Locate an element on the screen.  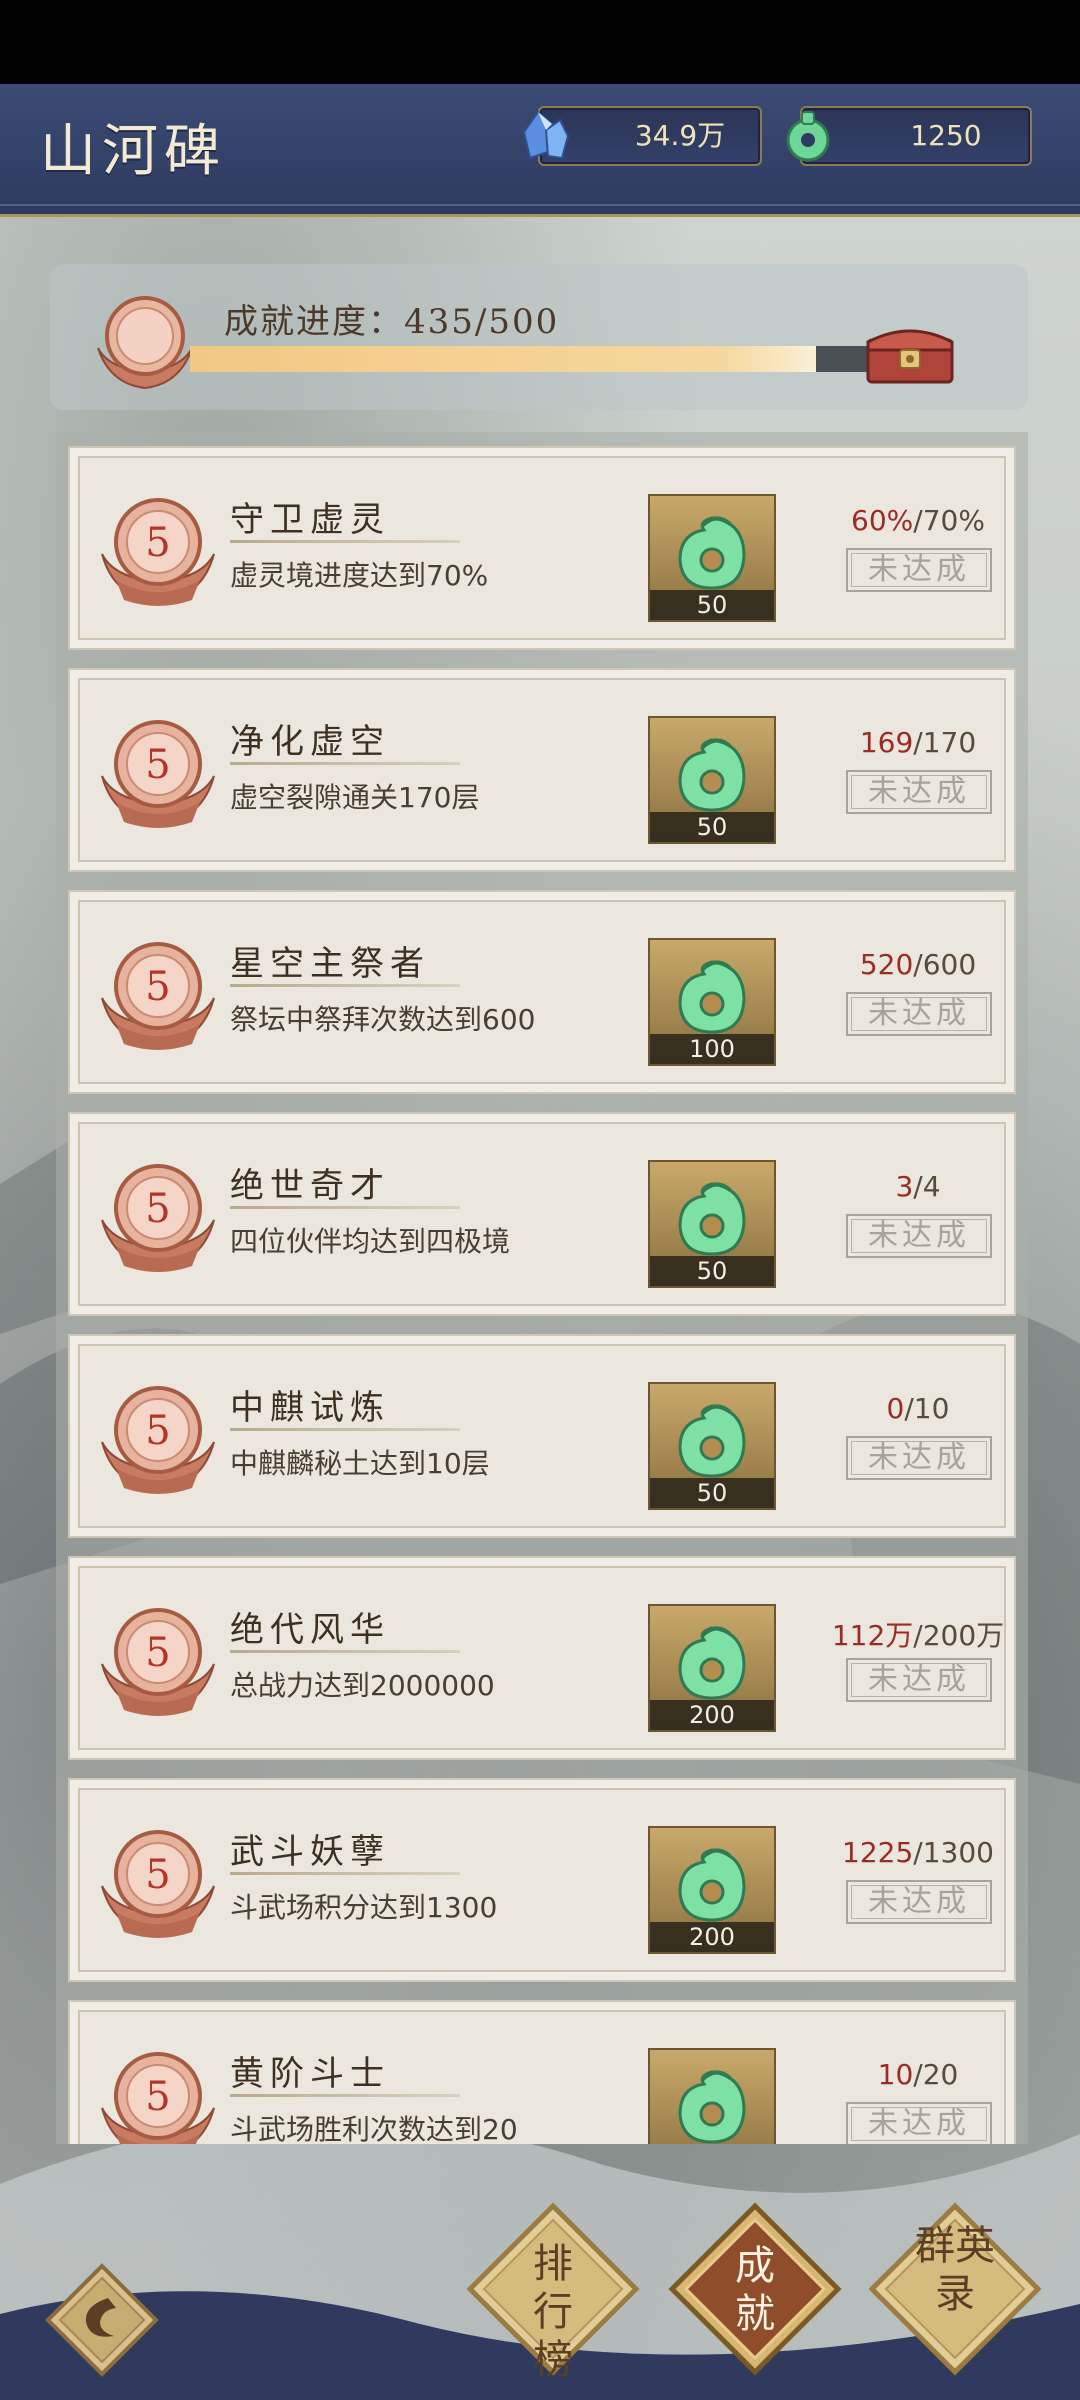
achievement-card: 5 武斗妖孽斗武场积分达到1300 200 1225/1300 未达成 is located at coordinates (542, 1880).